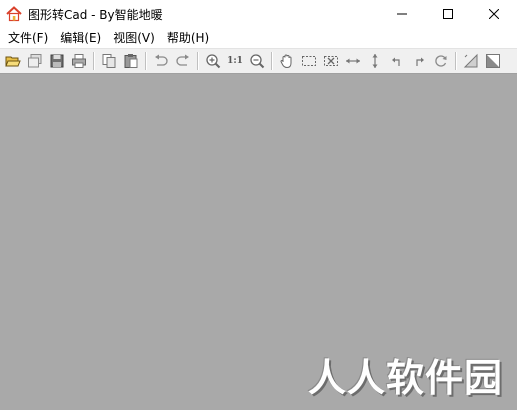 The width and height of the screenshot is (517, 410). What do you see at coordinates (405, 378) in the screenshot?
I see `watermark: 人人软件园` at bounding box center [405, 378].